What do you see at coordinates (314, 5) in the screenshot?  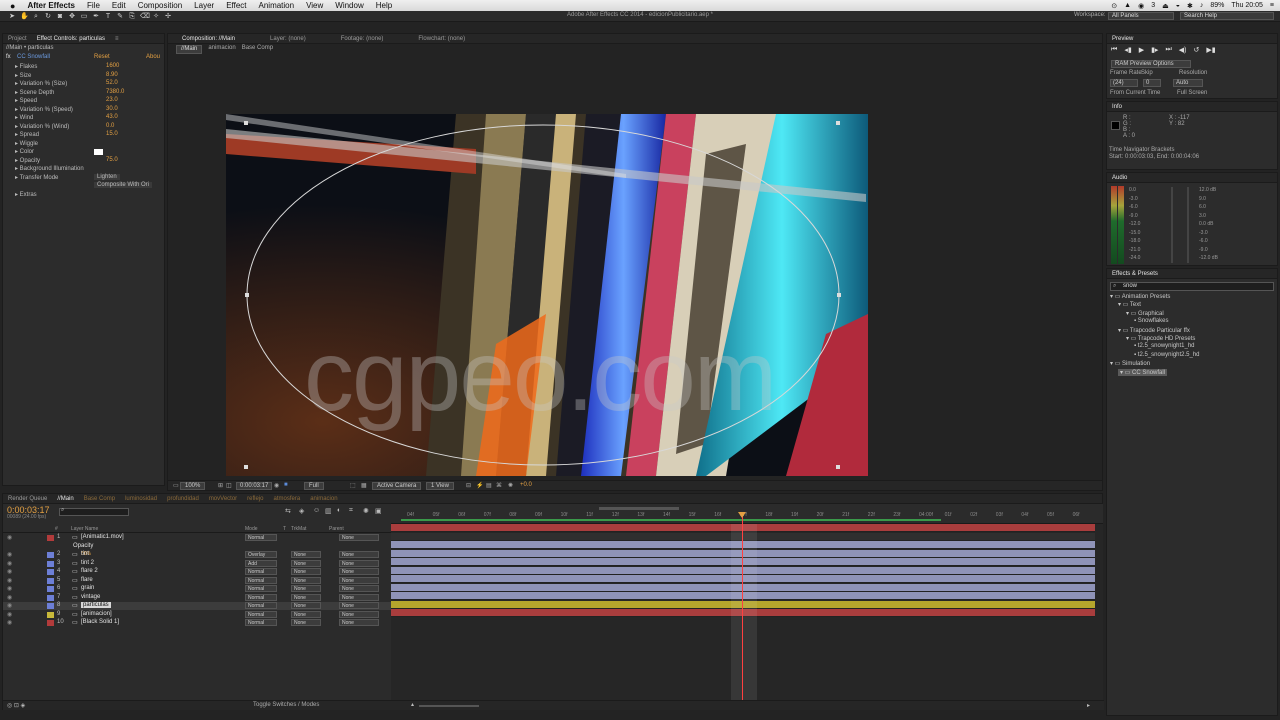 I see `menu-view: View` at bounding box center [314, 5].